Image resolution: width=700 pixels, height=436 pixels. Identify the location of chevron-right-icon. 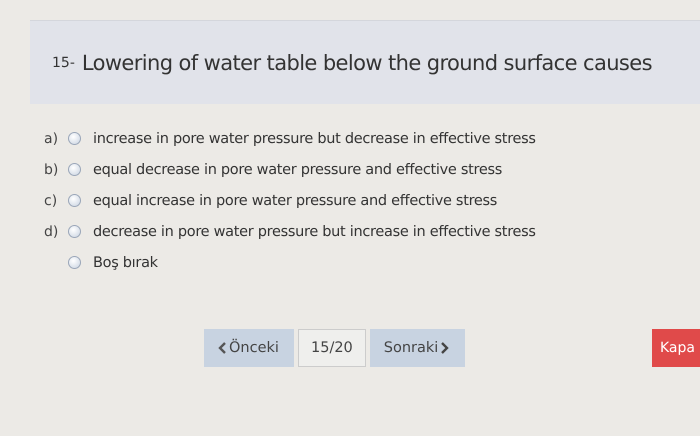
(445, 348).